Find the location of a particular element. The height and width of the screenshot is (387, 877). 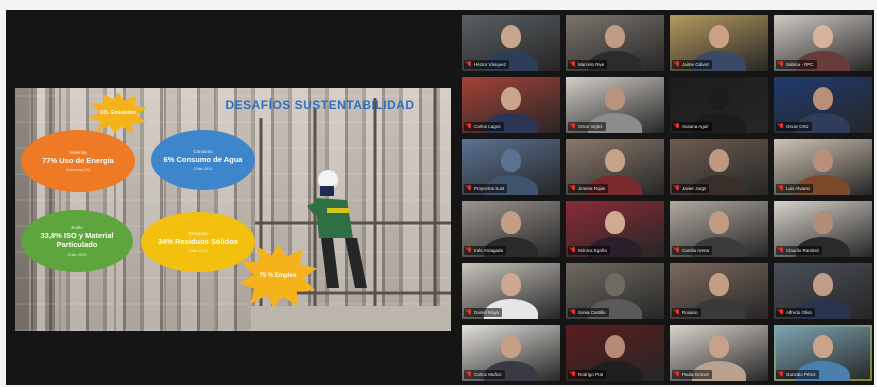

participant-tile: Camila Arena is located at coordinates (719, 229).